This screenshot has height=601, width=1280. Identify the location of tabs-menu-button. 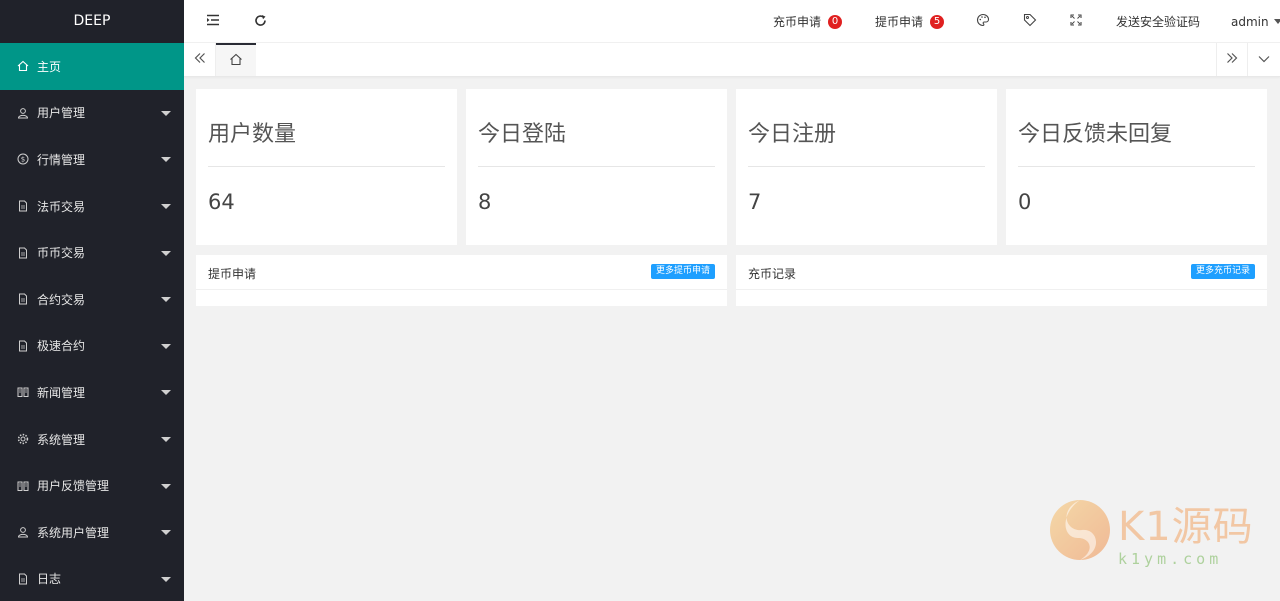
(1264, 59).